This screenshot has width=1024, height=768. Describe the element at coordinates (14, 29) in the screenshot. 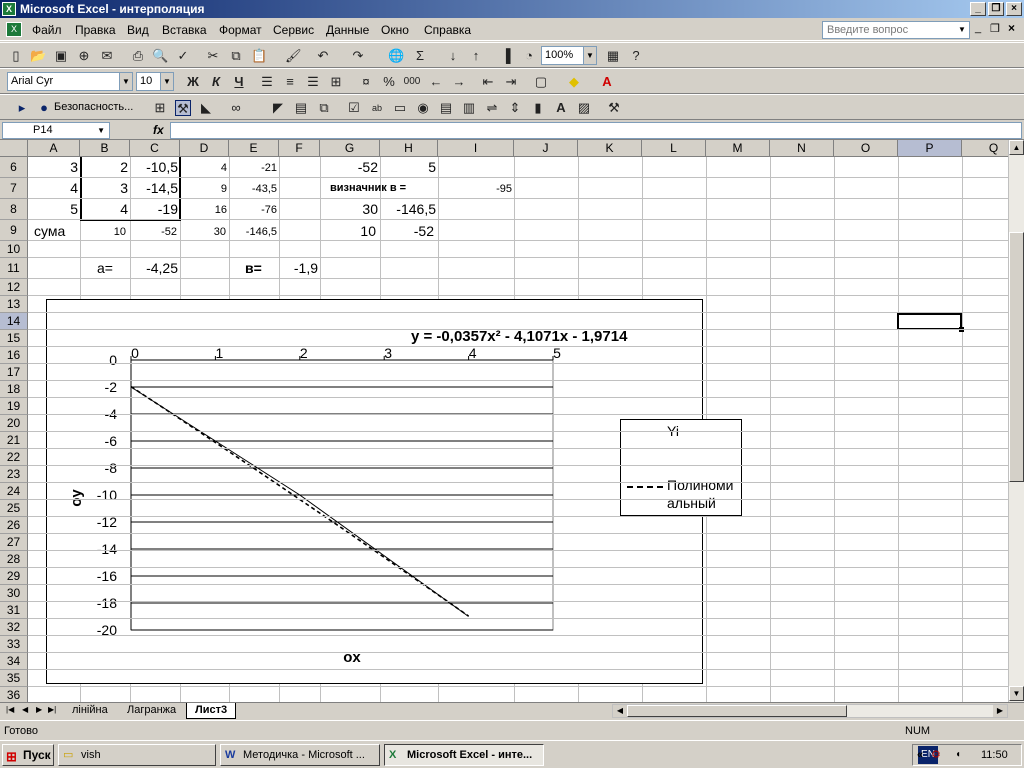

I see `workbook-icon: X` at that location.